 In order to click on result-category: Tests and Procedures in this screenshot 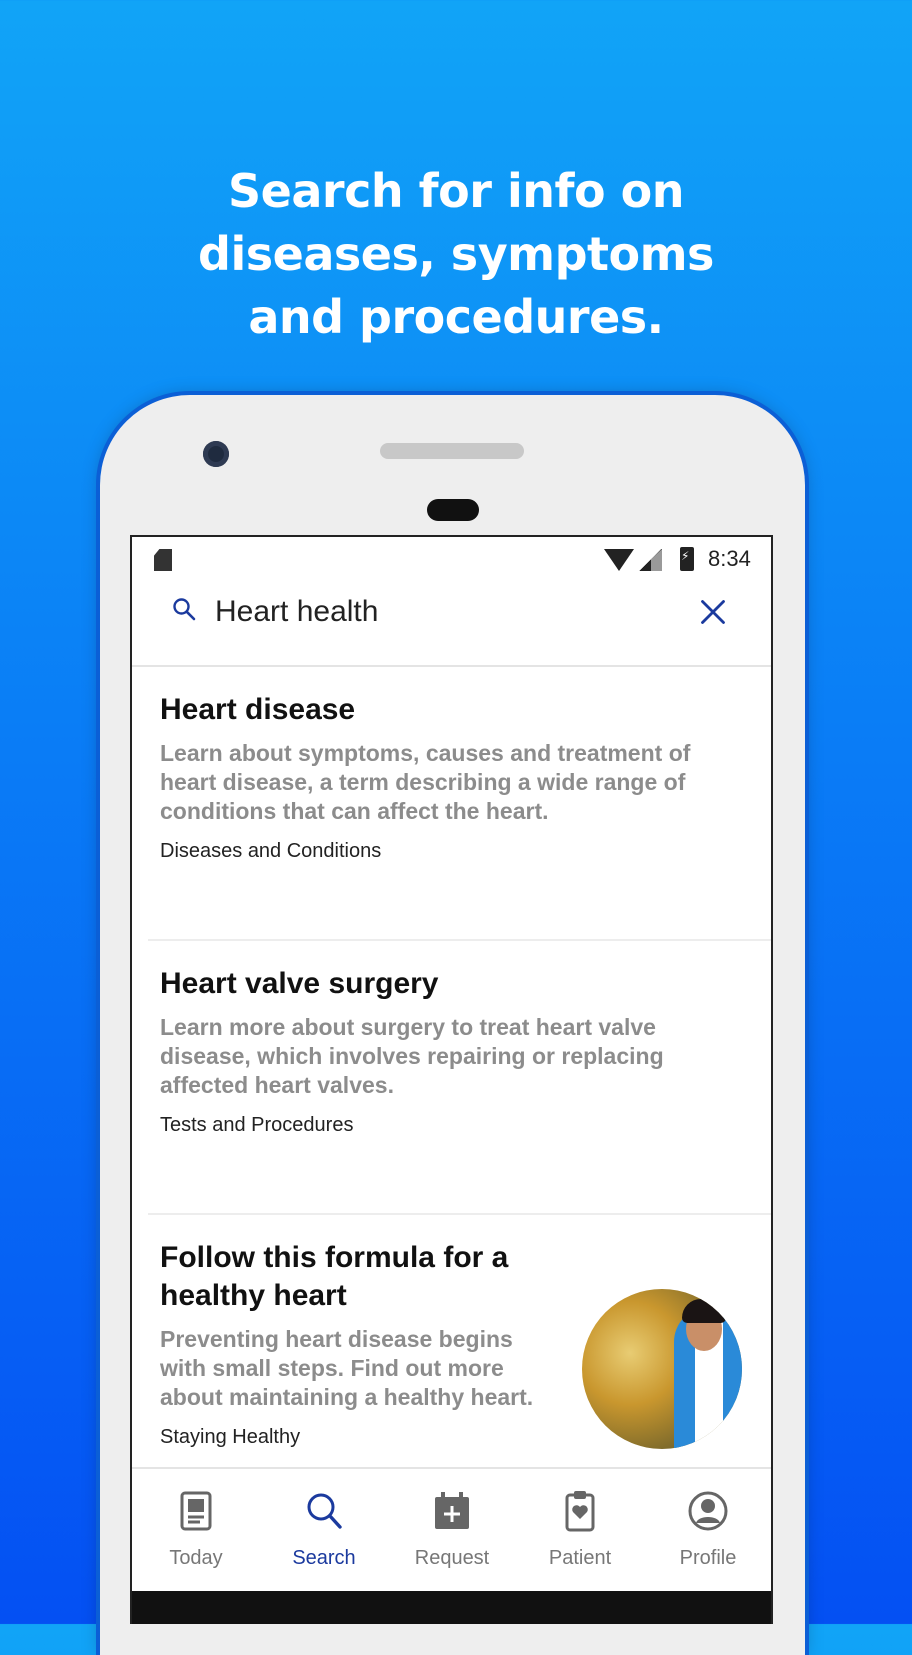, I will do `click(257, 1125)`.